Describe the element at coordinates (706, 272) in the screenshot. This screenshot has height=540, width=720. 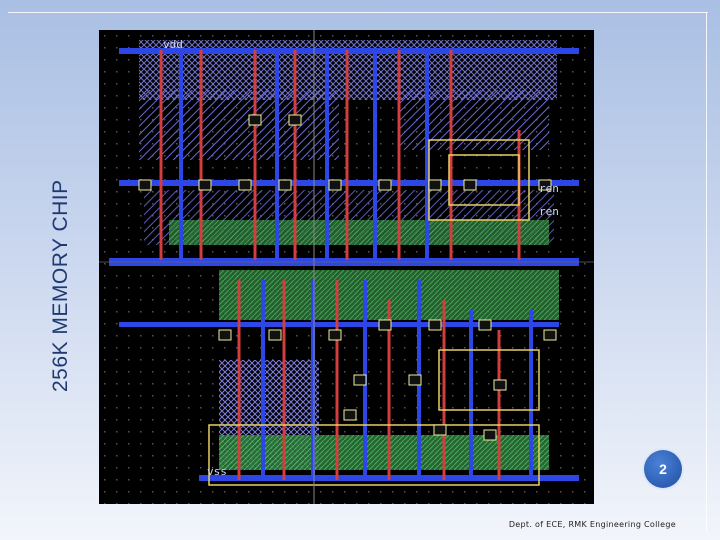
I see `frame-line-right` at that location.